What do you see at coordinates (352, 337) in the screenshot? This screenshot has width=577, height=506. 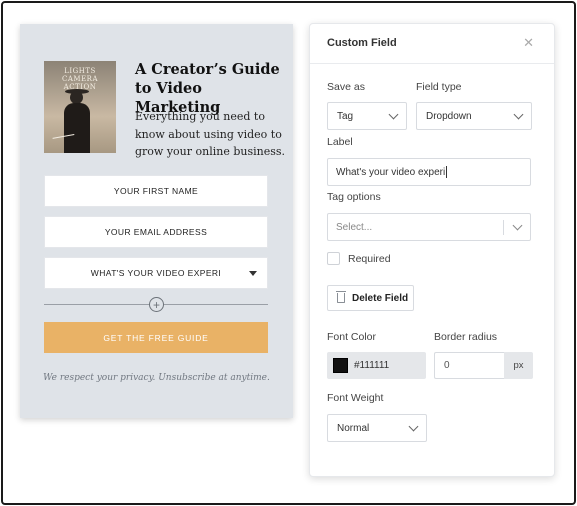 I see `font-color-label: Font Color` at bounding box center [352, 337].